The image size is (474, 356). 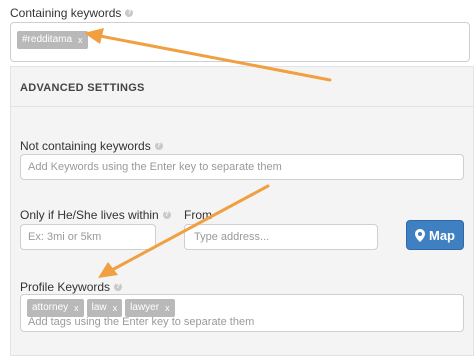 I want to click on lives-within-label: Only if He/She lives within ?, so click(x=95, y=215).